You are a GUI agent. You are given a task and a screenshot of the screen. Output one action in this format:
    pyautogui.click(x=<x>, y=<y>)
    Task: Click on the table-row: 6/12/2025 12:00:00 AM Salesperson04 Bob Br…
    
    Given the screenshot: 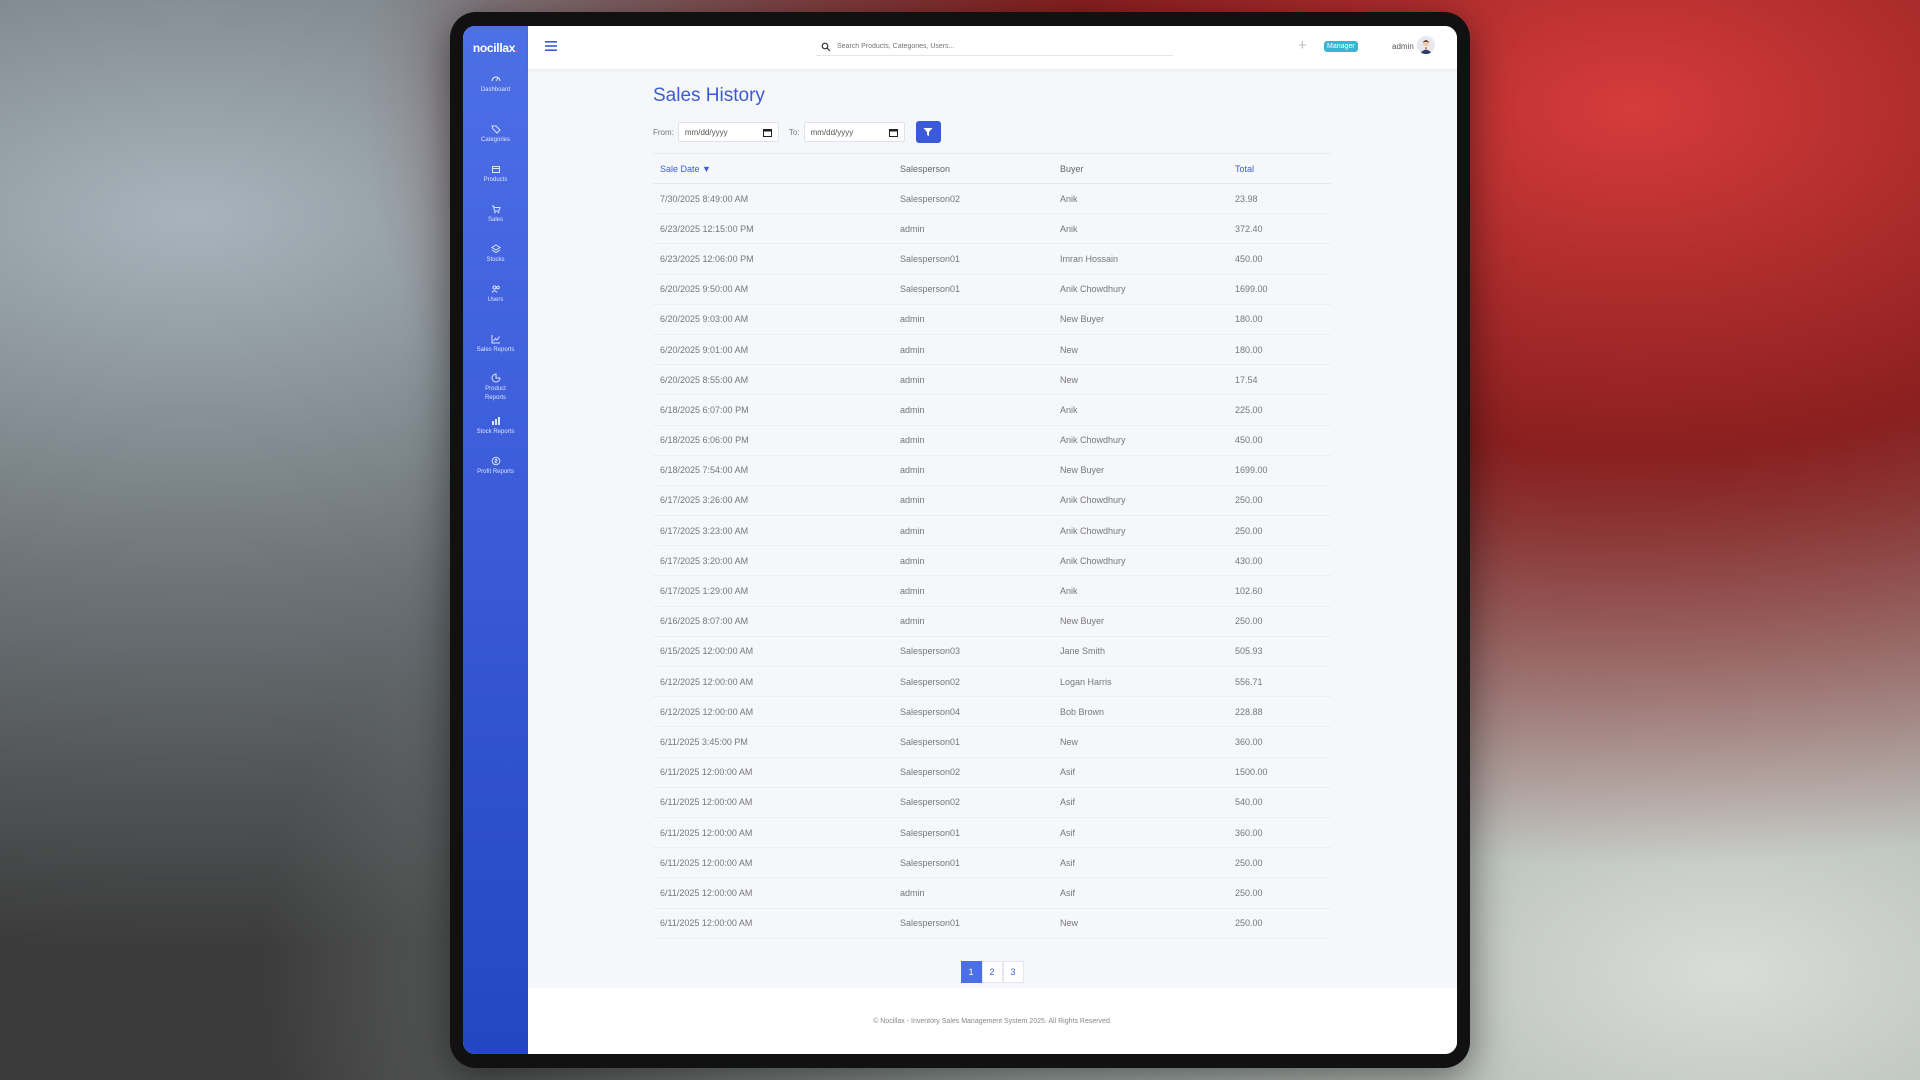 What is the action you would take?
    pyautogui.click(x=992, y=712)
    